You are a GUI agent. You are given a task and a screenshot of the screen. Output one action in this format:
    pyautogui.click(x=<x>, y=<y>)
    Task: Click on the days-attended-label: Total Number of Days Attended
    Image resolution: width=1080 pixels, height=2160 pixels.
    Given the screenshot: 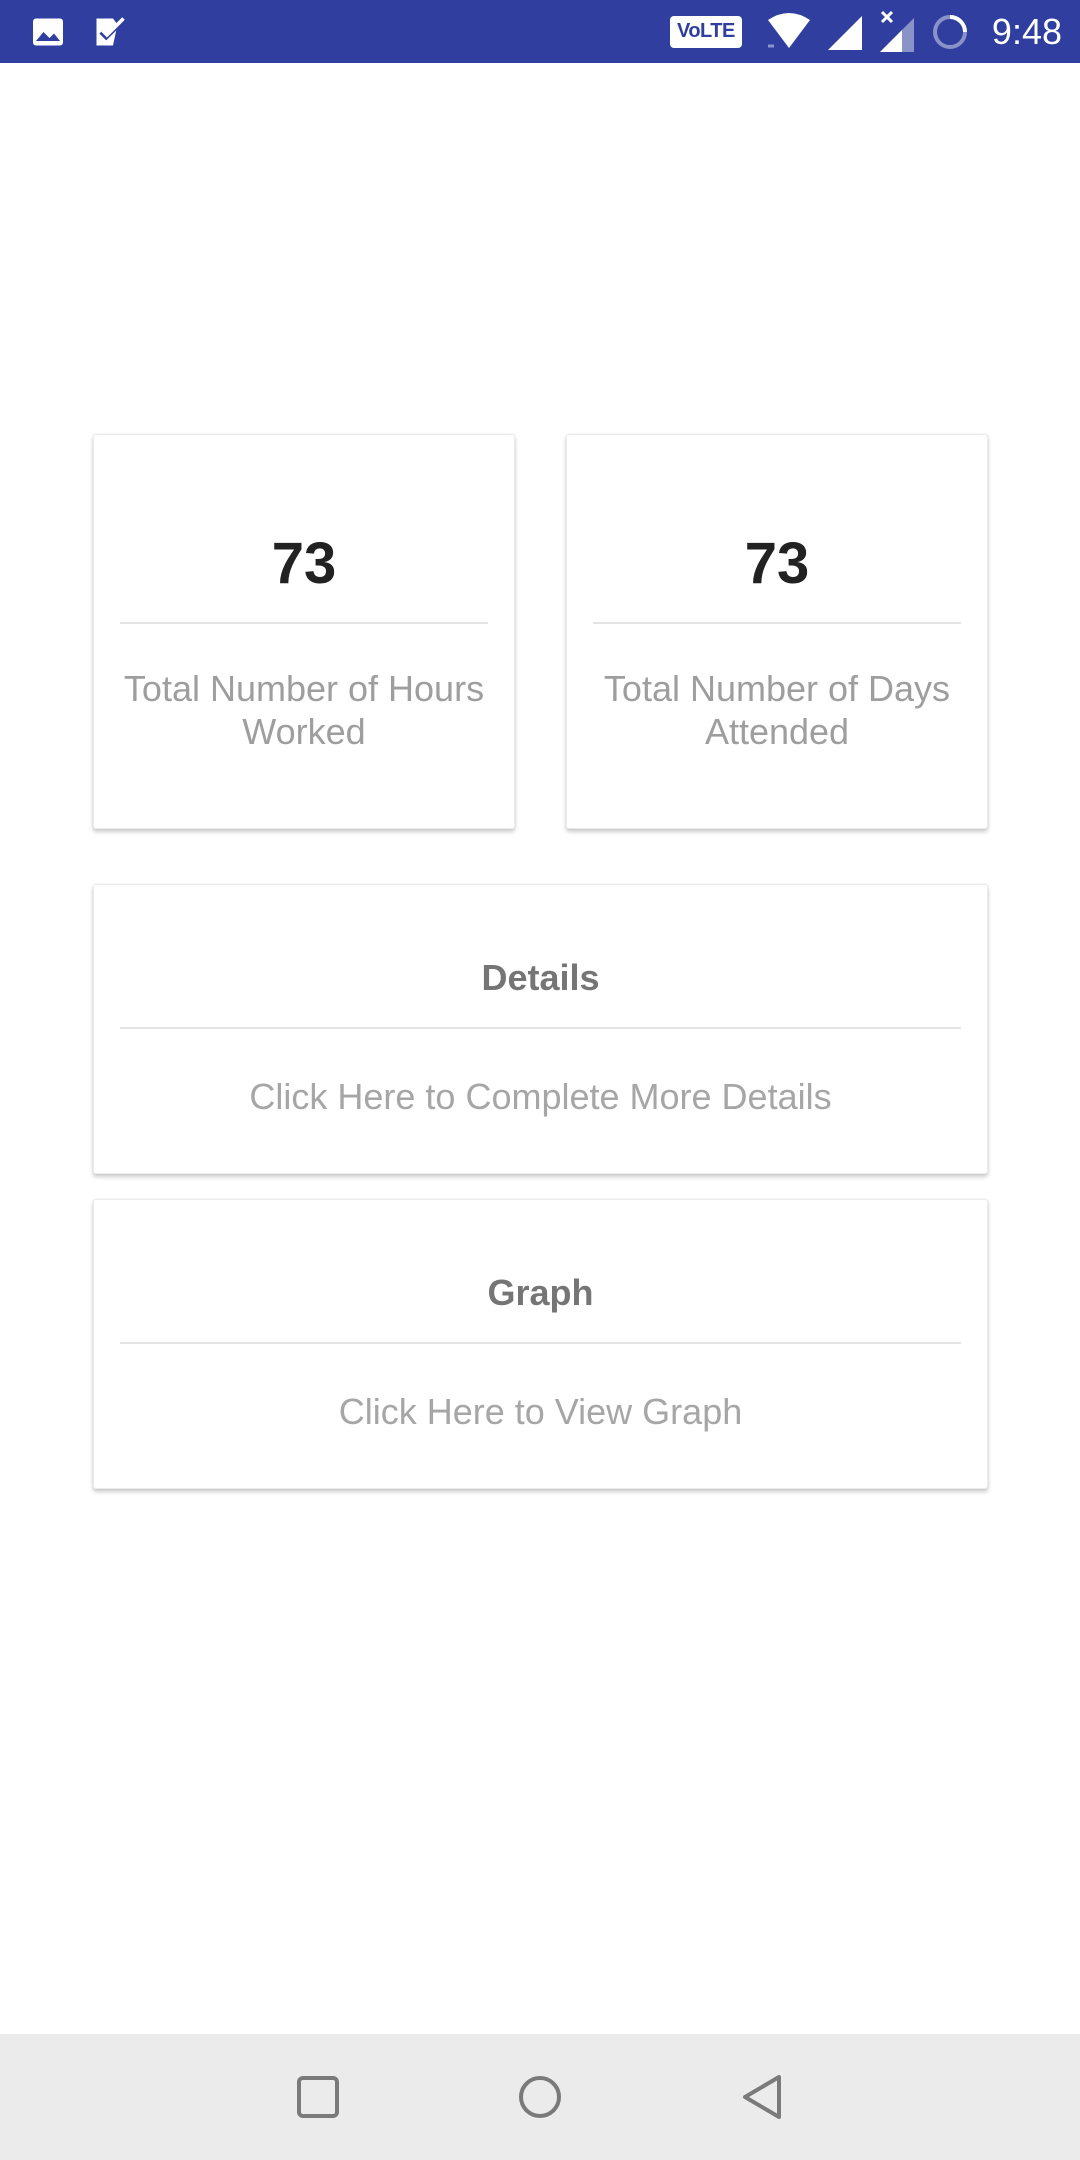 What is the action you would take?
    pyautogui.click(x=777, y=710)
    